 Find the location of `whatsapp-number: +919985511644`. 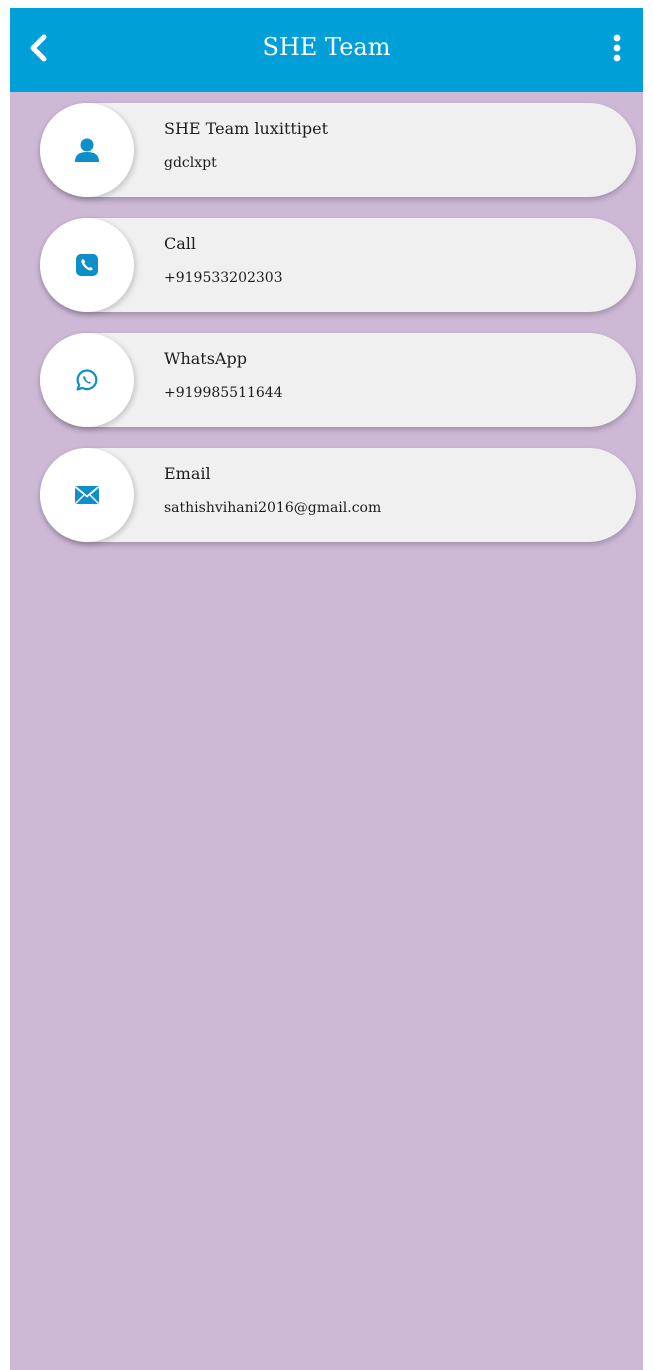

whatsapp-number: +919985511644 is located at coordinates (223, 393).